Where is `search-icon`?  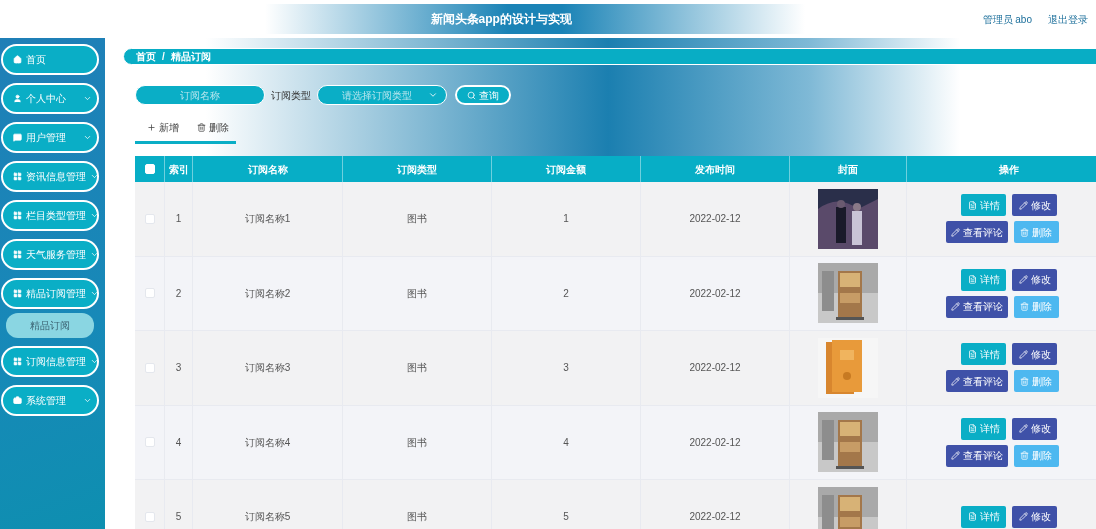
search-icon is located at coordinates (471, 95).